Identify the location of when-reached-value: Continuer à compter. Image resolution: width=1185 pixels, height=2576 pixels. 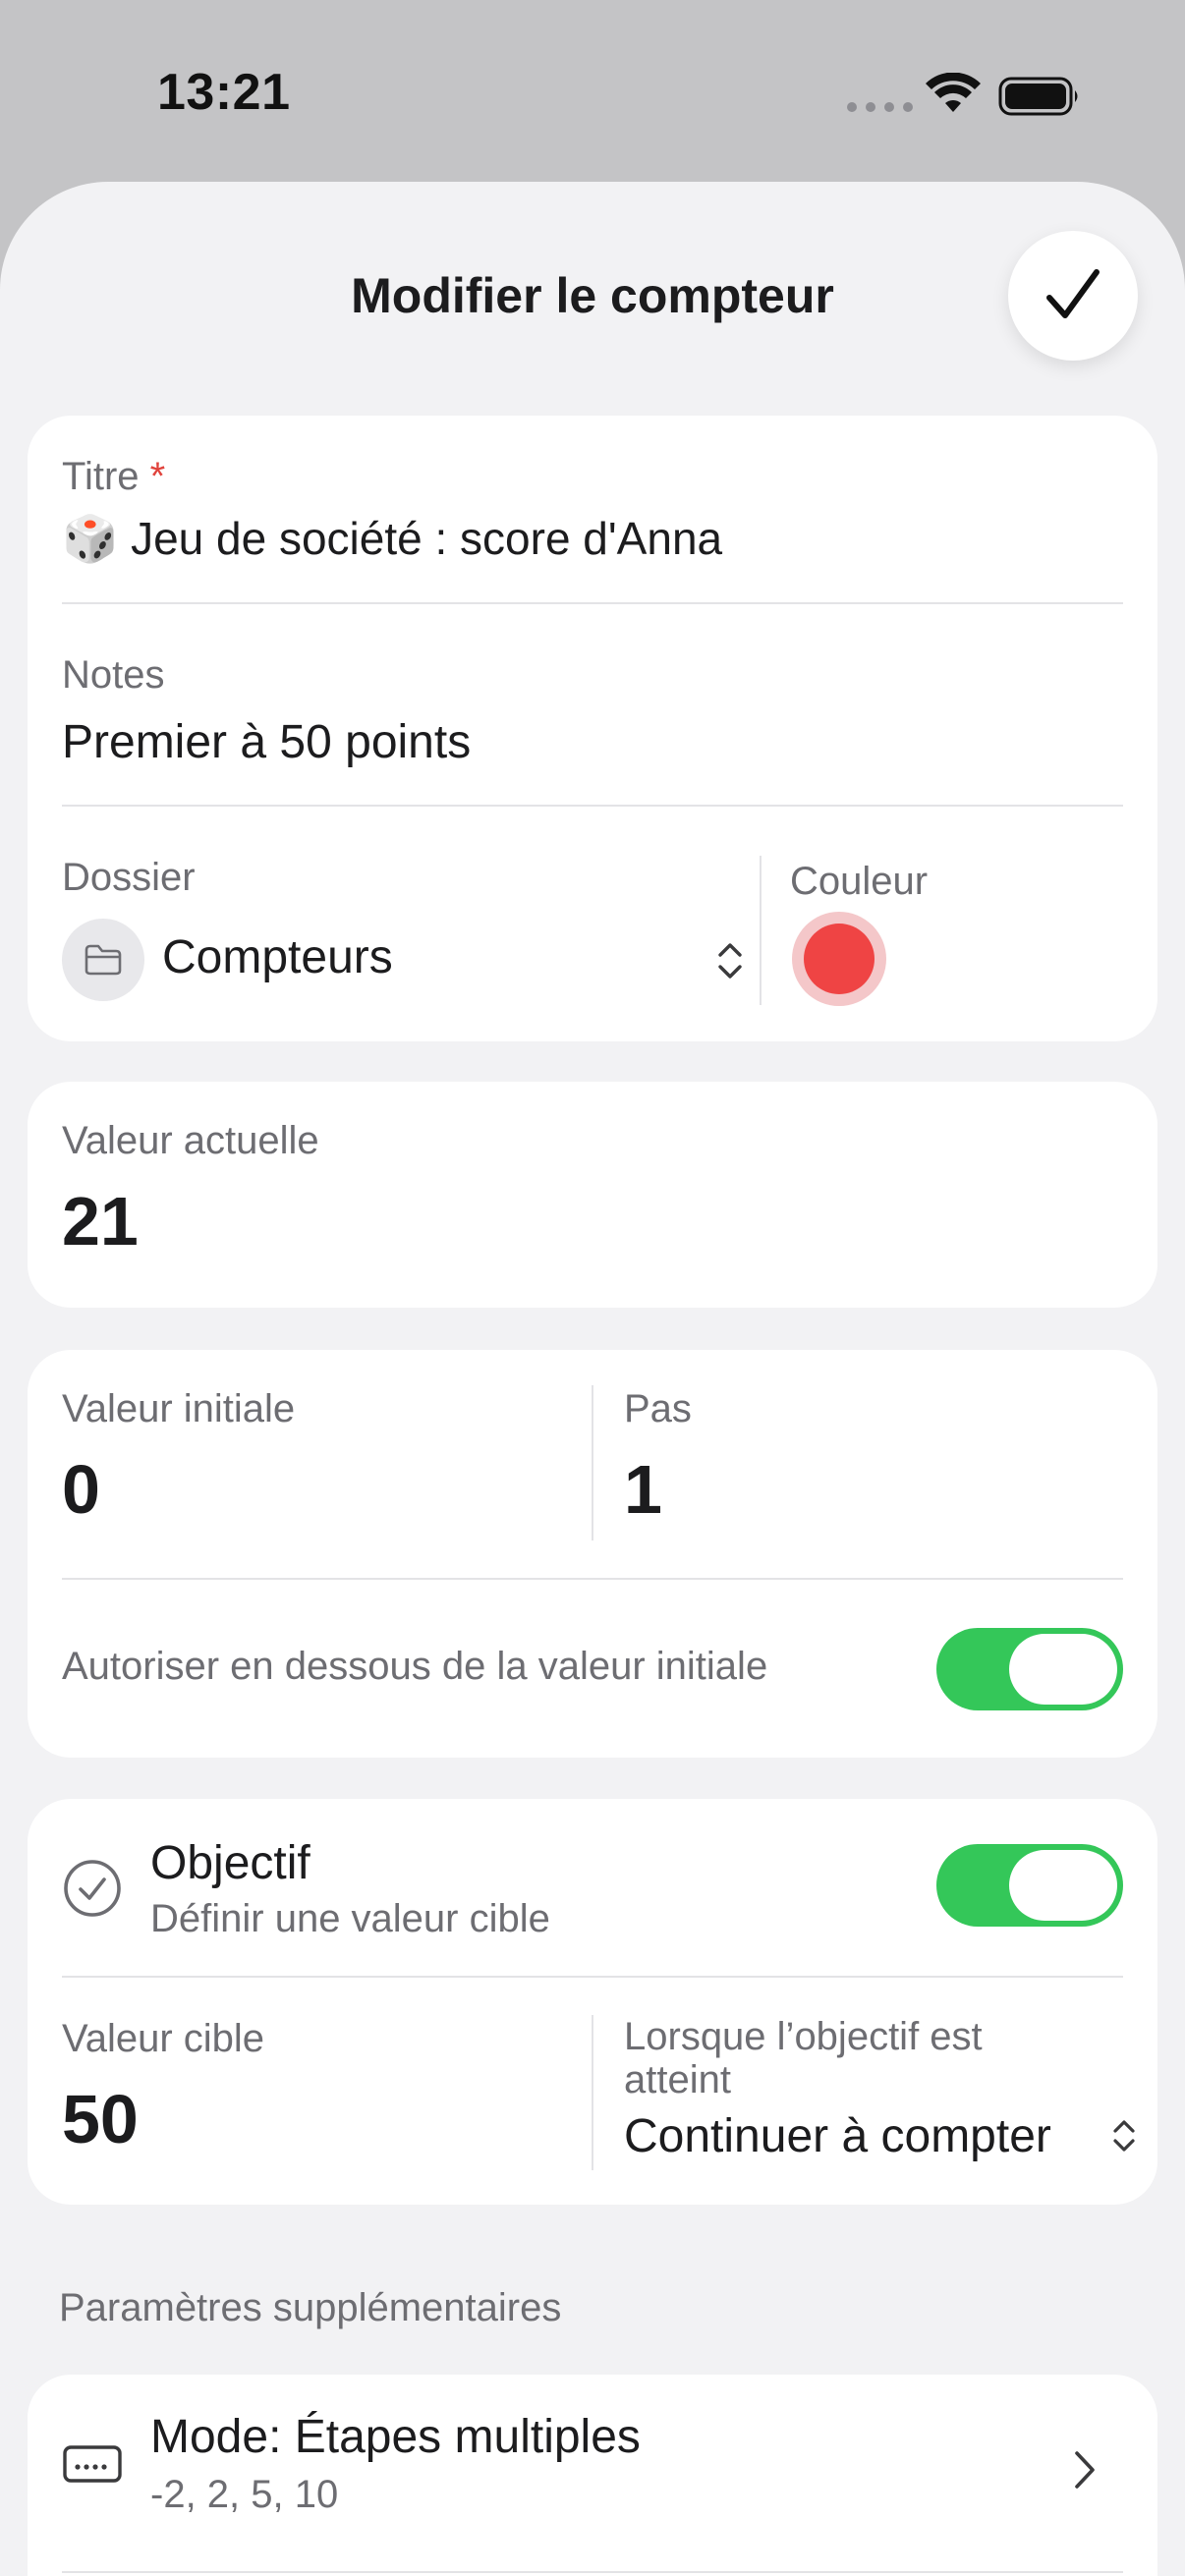
(838, 2136).